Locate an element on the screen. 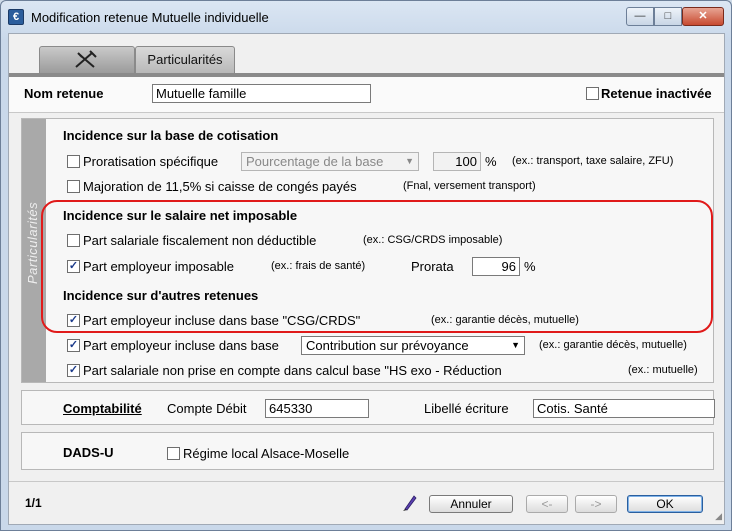  libelle-label: Libellé écriture is located at coordinates (466, 408).